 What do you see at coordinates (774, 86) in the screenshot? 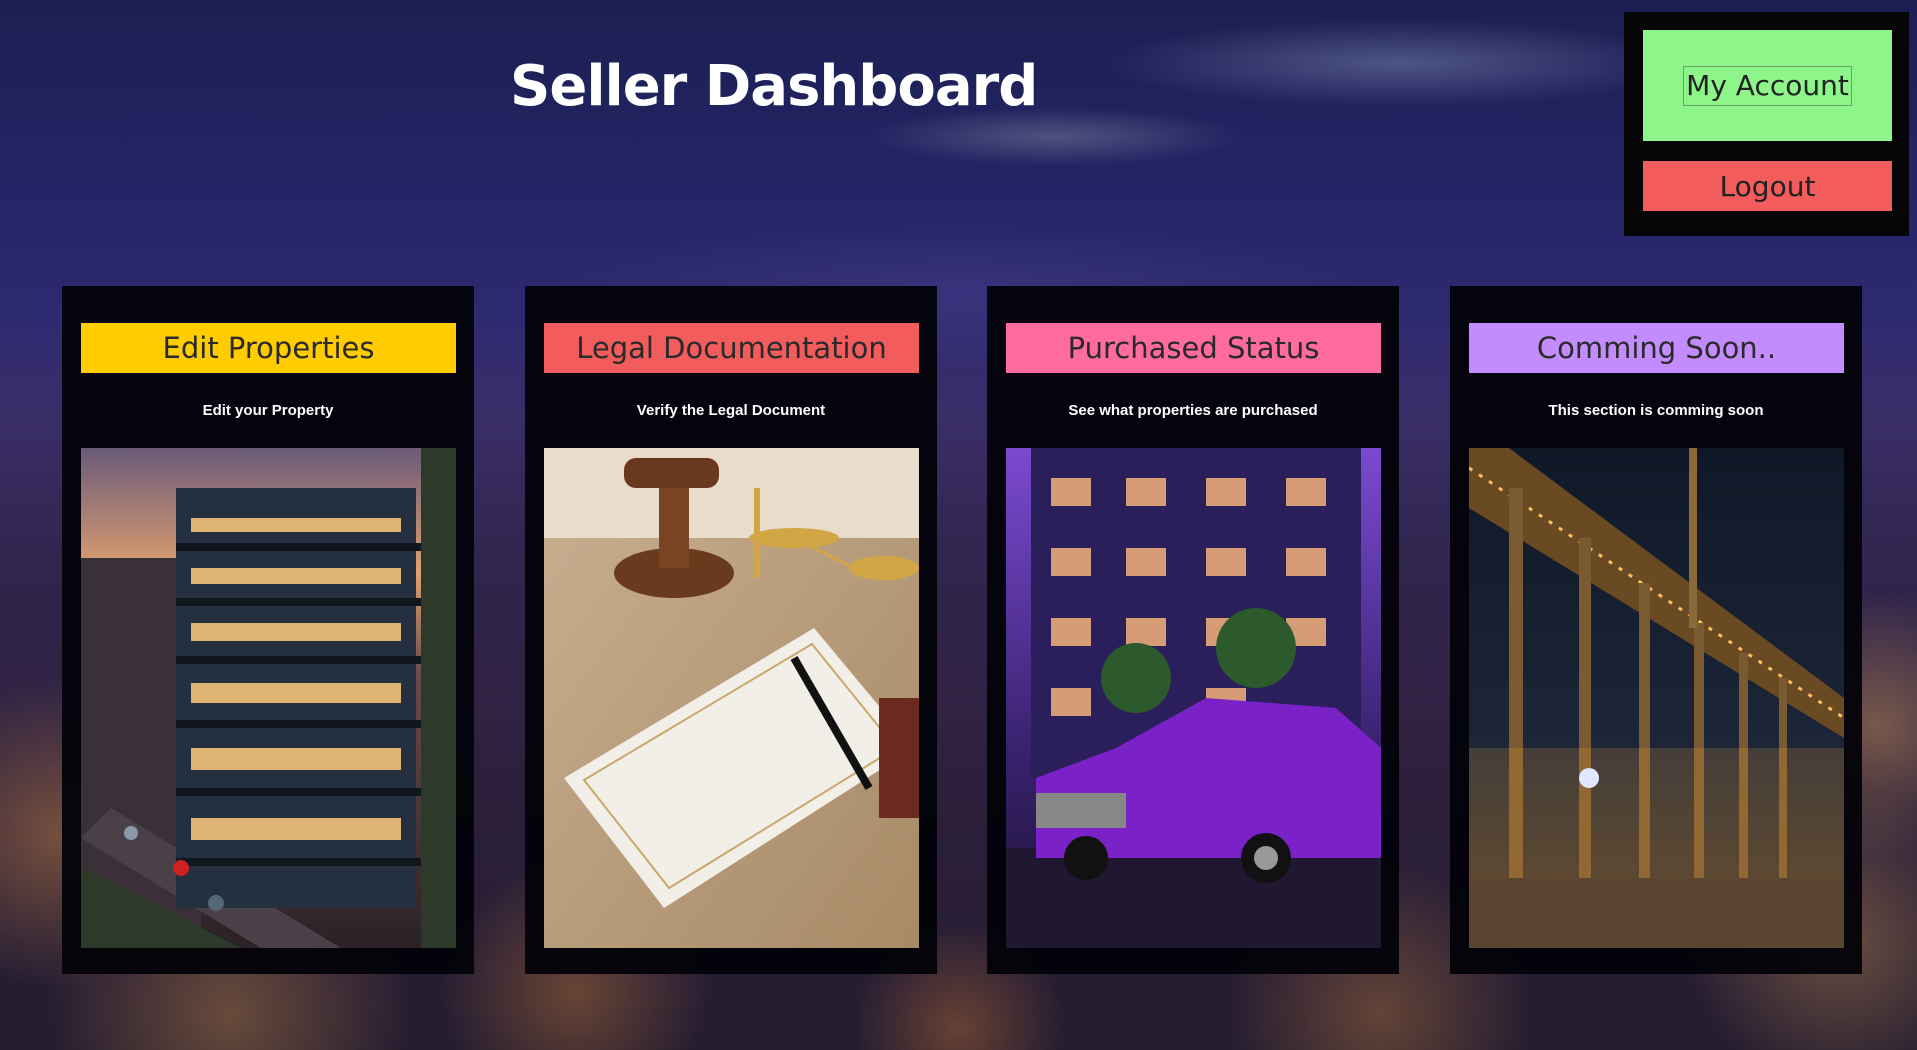
I see `page-title: Seller Dashboard` at bounding box center [774, 86].